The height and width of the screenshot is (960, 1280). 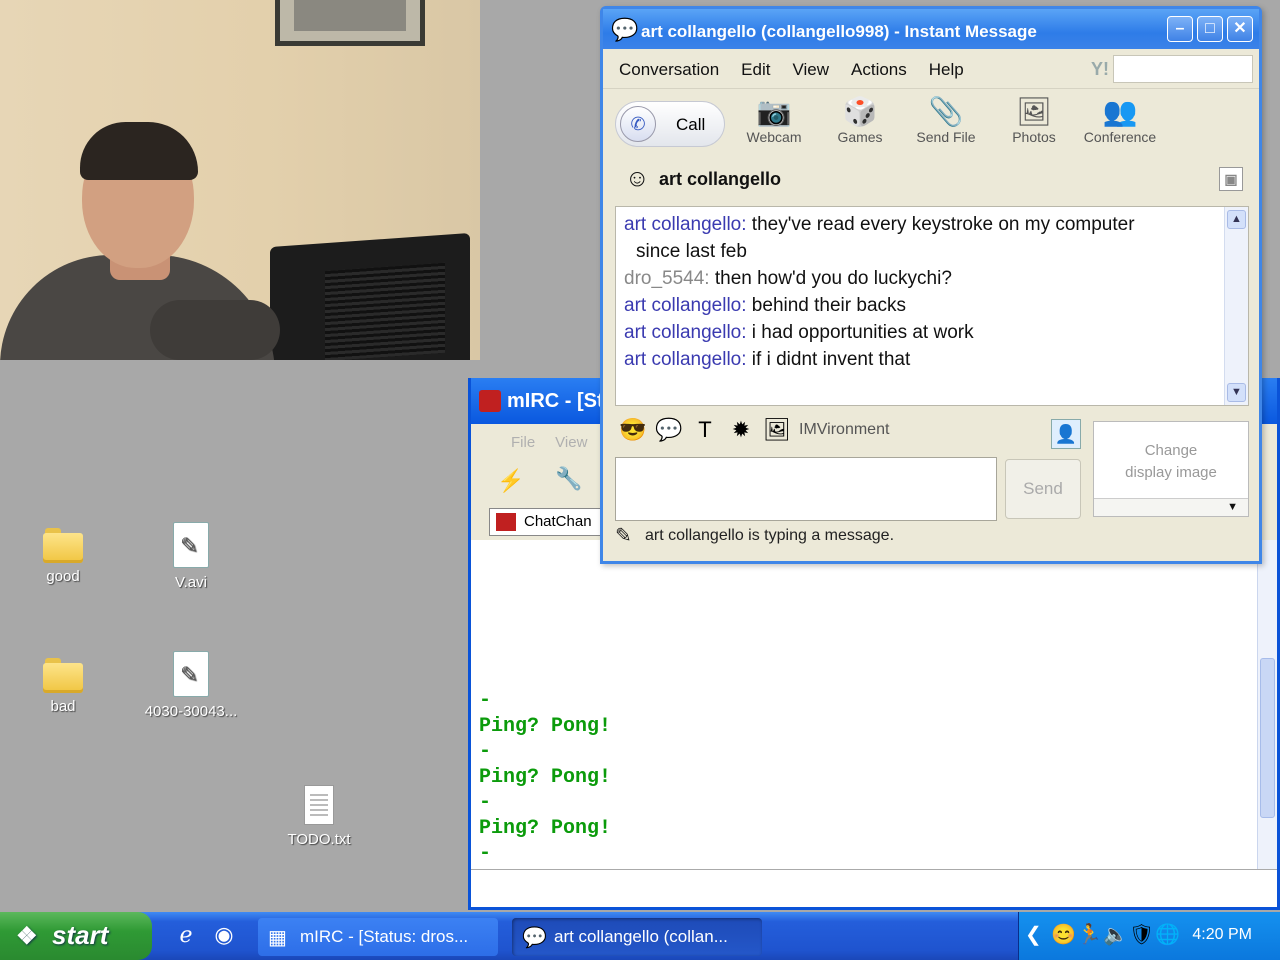 I want to click on typing-status: ✎ art collangello is typing a message., so click(x=755, y=536).